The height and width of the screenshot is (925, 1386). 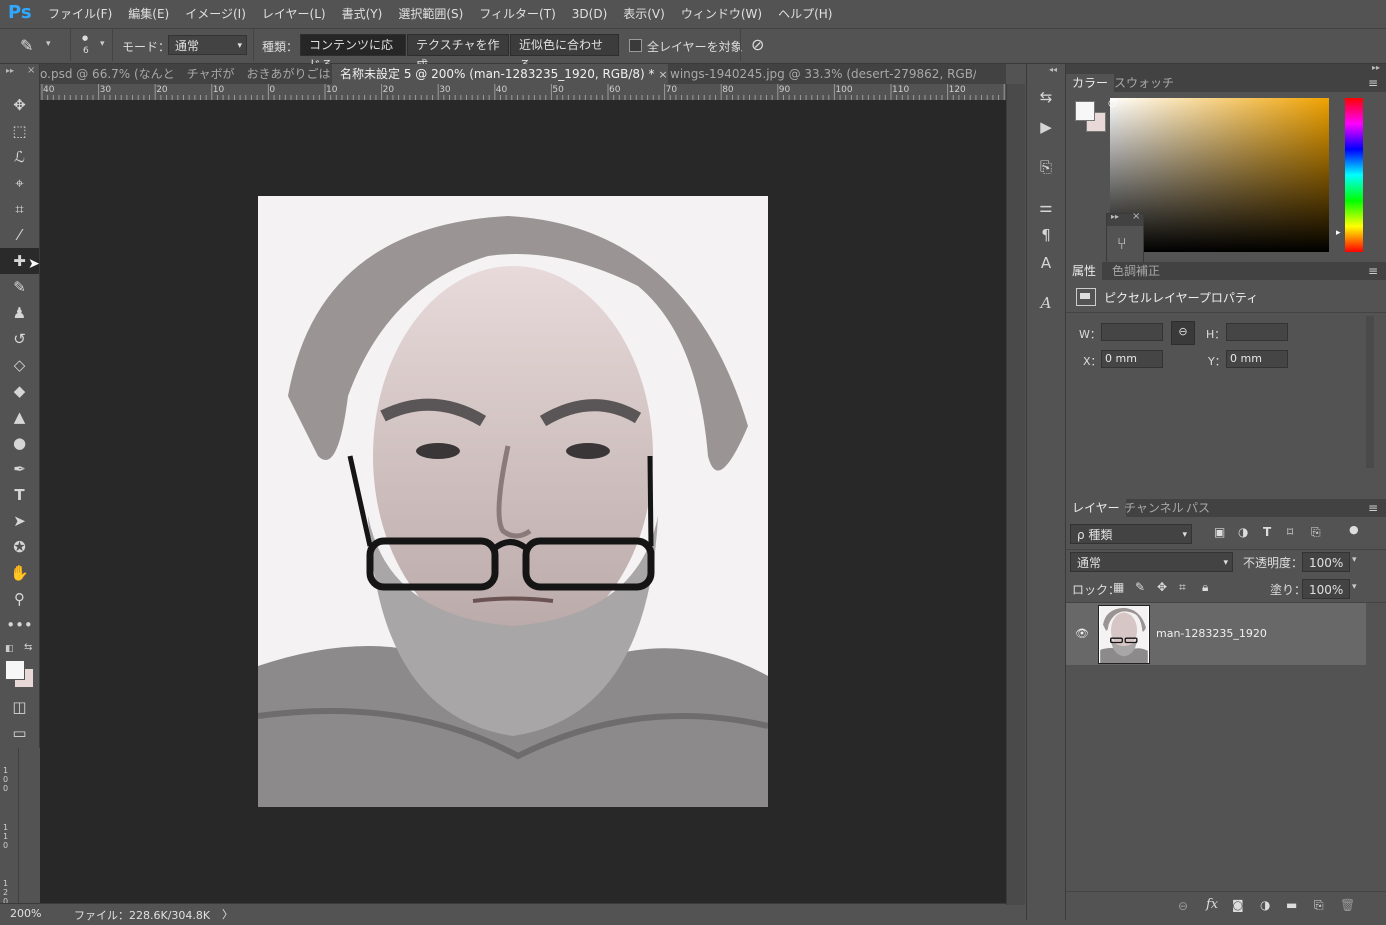 I want to click on opacity-field: 100%, so click(x=1326, y=562).